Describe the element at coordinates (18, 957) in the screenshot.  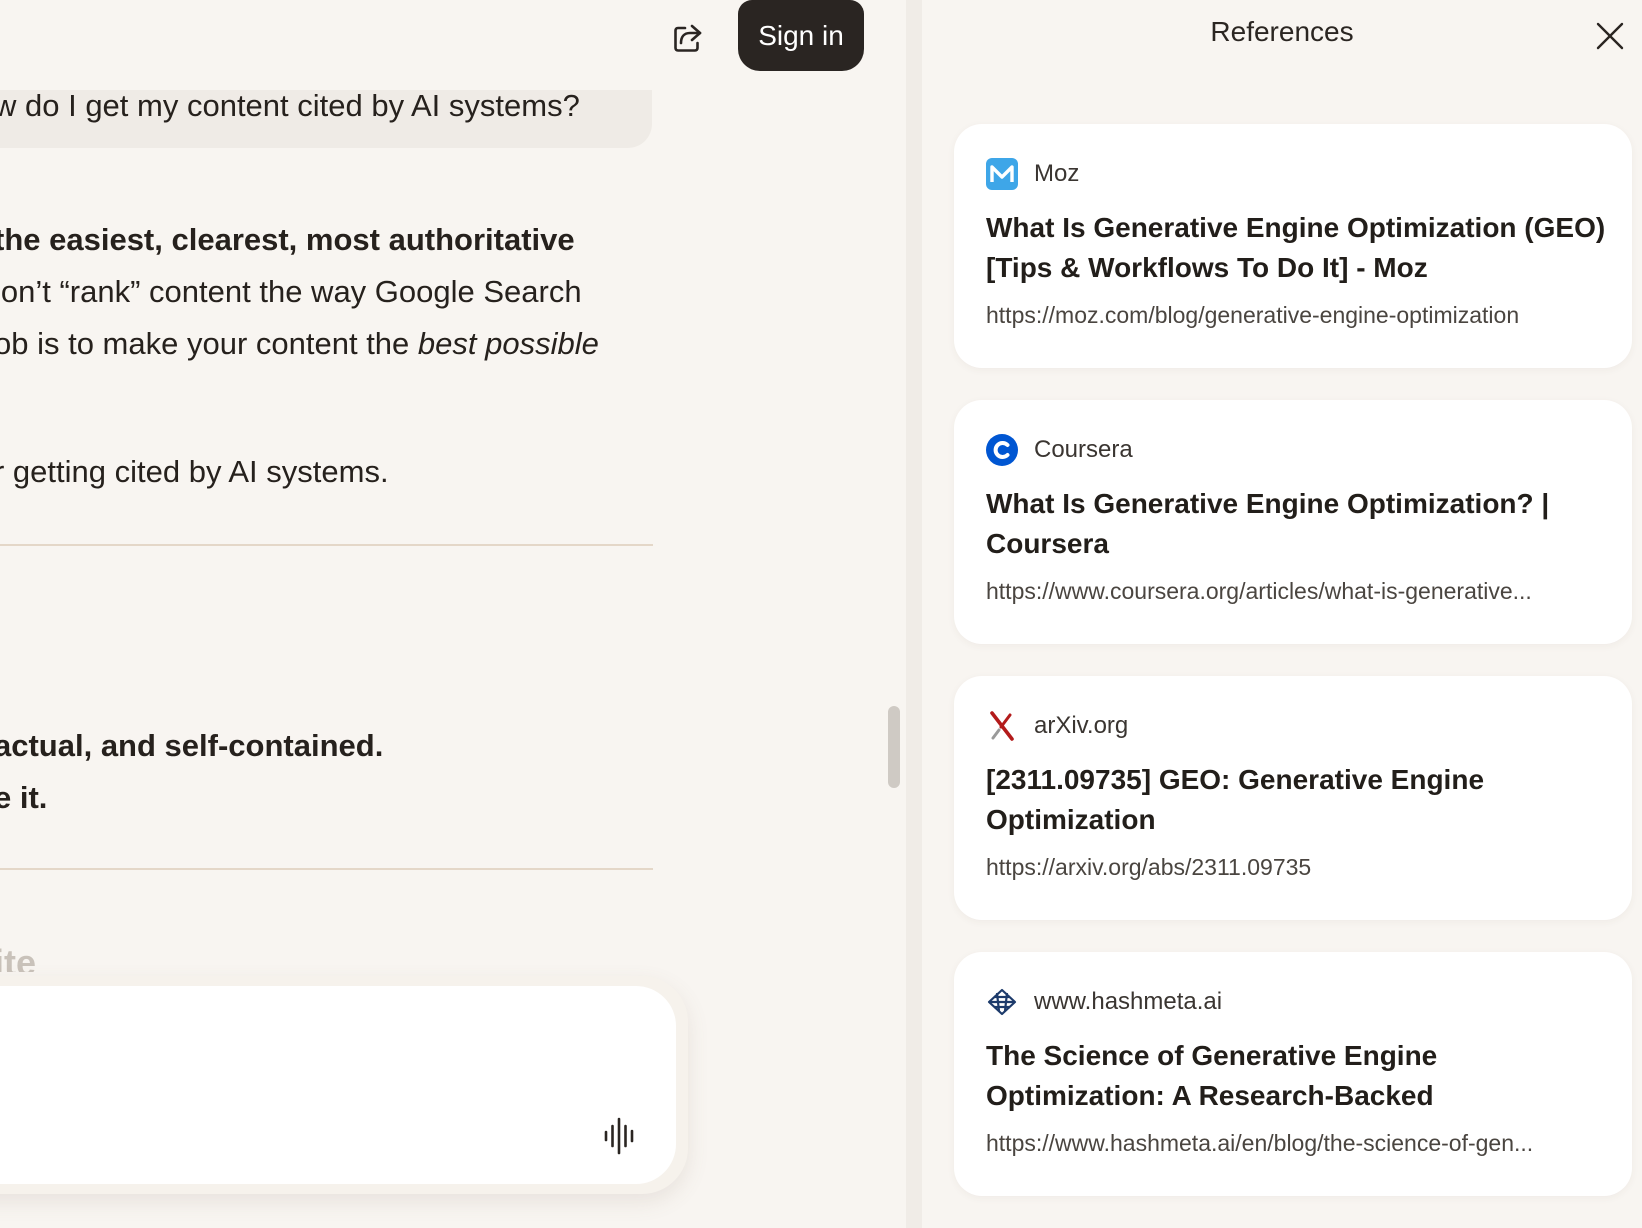
I see `faded-section-heading: ite` at that location.